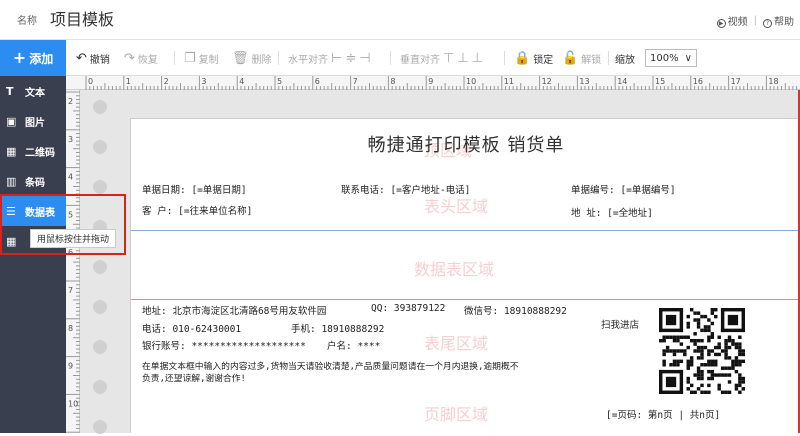  Describe the element at coordinates (663, 414) in the screenshot. I see `field-page-number: [=页码: 第n页 | 共n页]` at that location.